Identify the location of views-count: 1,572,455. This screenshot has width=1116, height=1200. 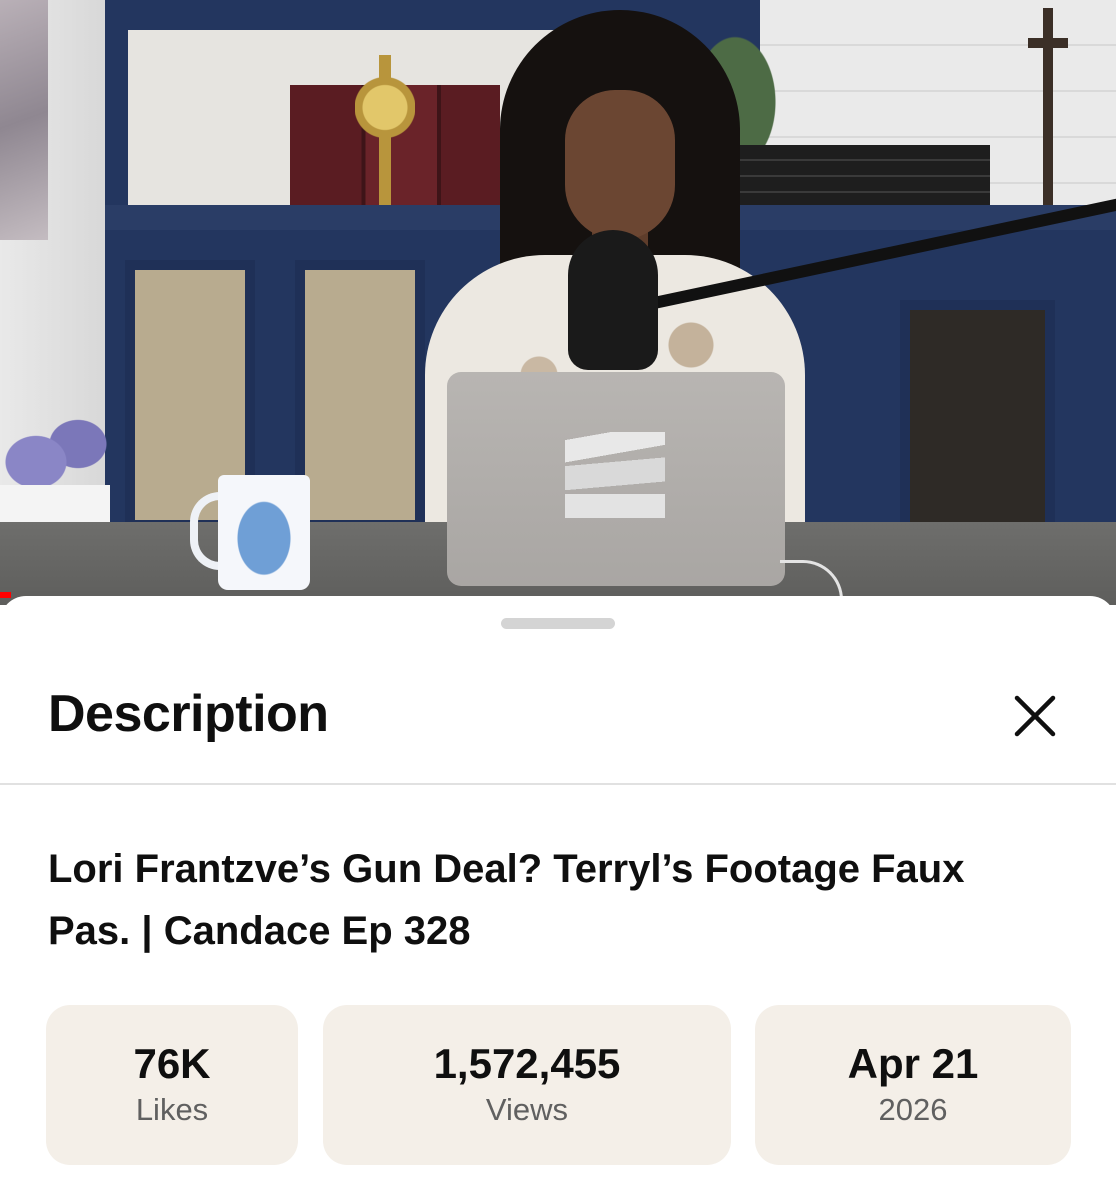
(527, 1063).